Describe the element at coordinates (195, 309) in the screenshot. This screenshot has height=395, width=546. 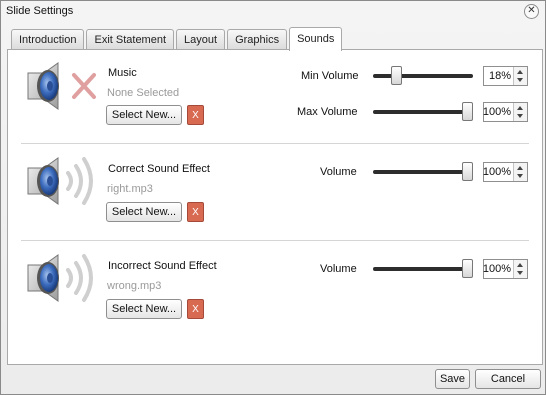
I see `incorrect-clear-button: X` at that location.